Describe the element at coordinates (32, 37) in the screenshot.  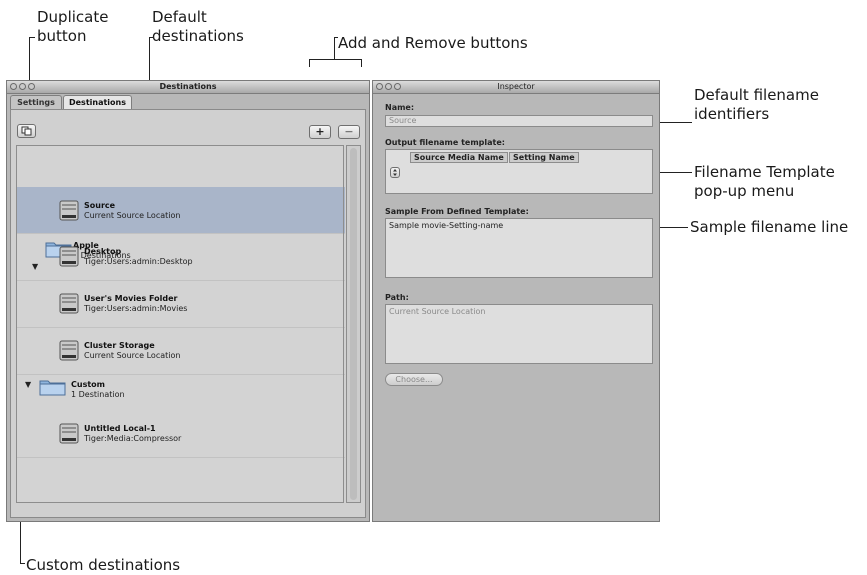
I see `callout-duplicate-tick` at that location.